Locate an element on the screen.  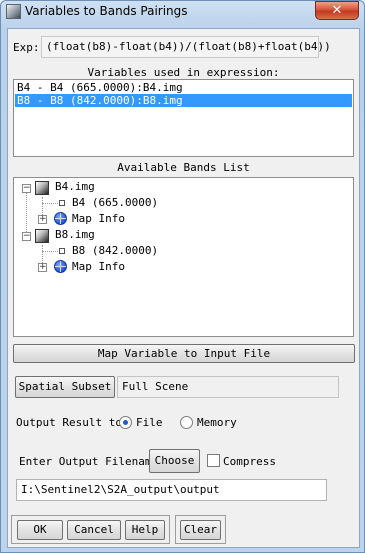
output-filename-label: Enter Output Filename is located at coordinates (89, 461).